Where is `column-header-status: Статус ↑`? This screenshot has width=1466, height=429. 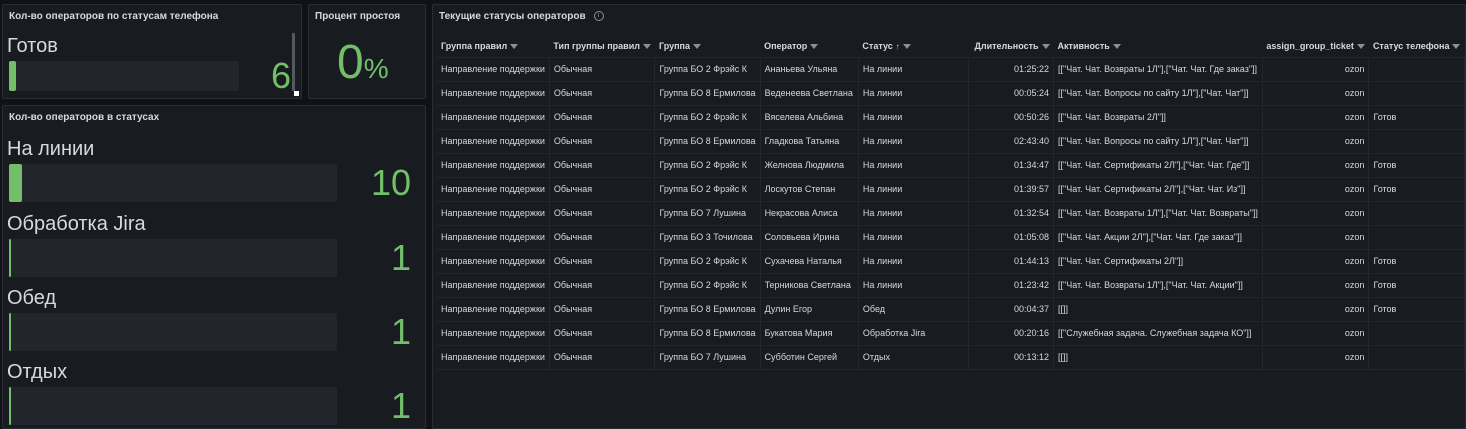
column-header-status: Статус ↑ is located at coordinates (913, 46).